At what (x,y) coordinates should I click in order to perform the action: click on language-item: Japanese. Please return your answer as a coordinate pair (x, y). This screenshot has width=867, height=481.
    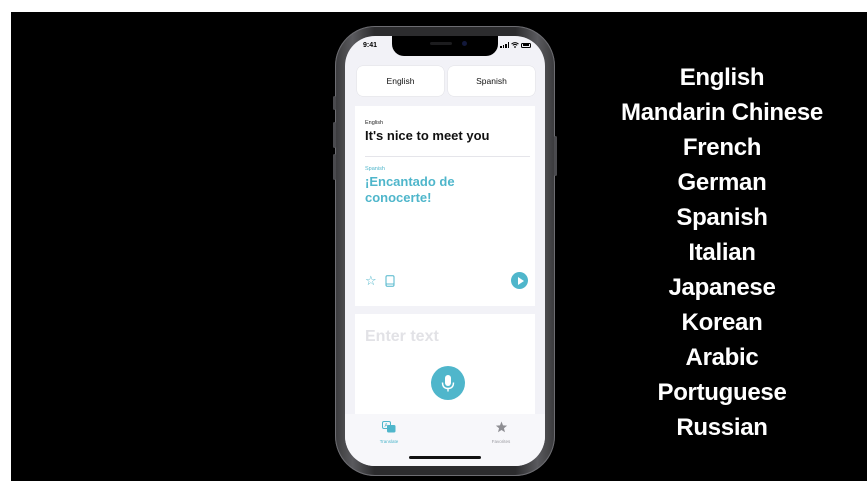
    Looking at the image, I should click on (722, 287).